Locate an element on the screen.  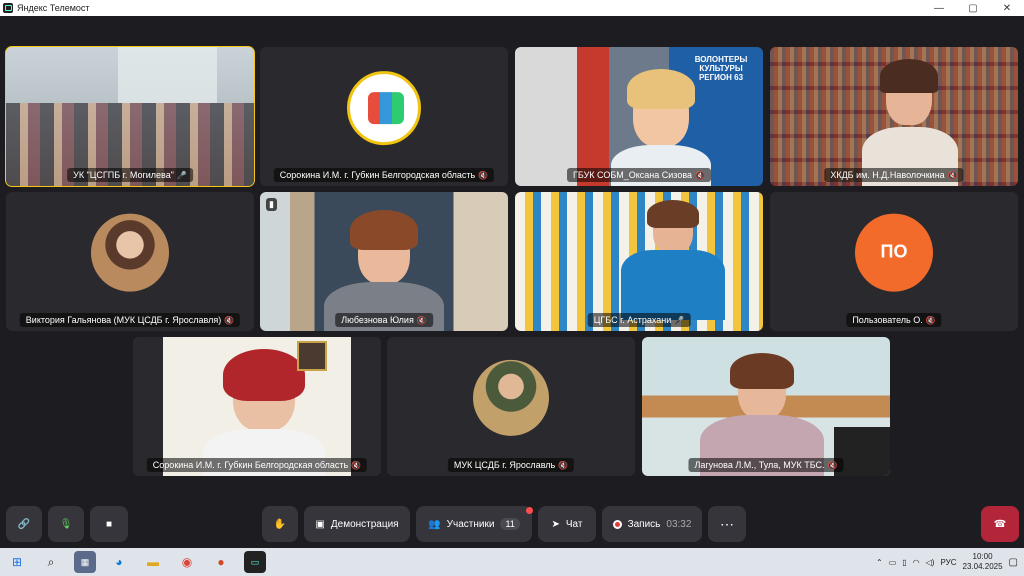
microphone-toggle-button: 🎙 is located at coordinates (66, 524).